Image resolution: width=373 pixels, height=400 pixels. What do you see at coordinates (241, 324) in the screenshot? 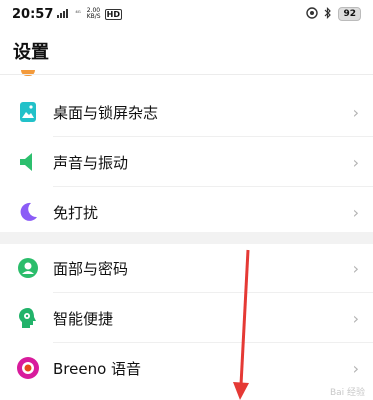
I see `annotation-arrow` at bounding box center [241, 324].